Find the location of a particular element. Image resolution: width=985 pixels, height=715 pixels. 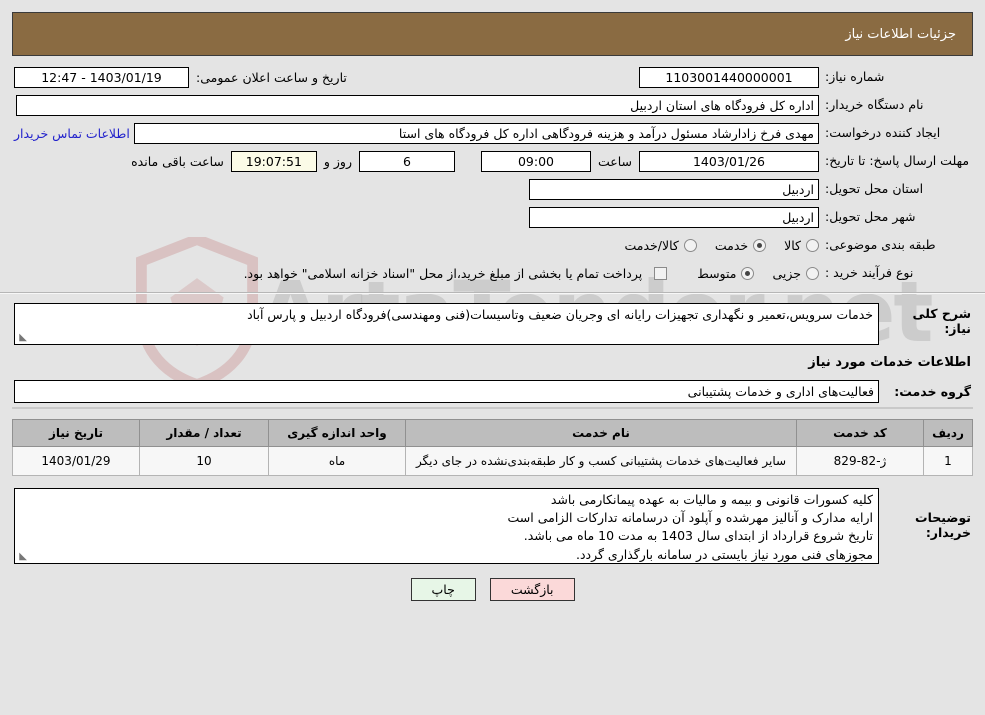

service-group-value: فعالیت‌های اداری و خدمات پشتیبانی is located at coordinates (446, 391).